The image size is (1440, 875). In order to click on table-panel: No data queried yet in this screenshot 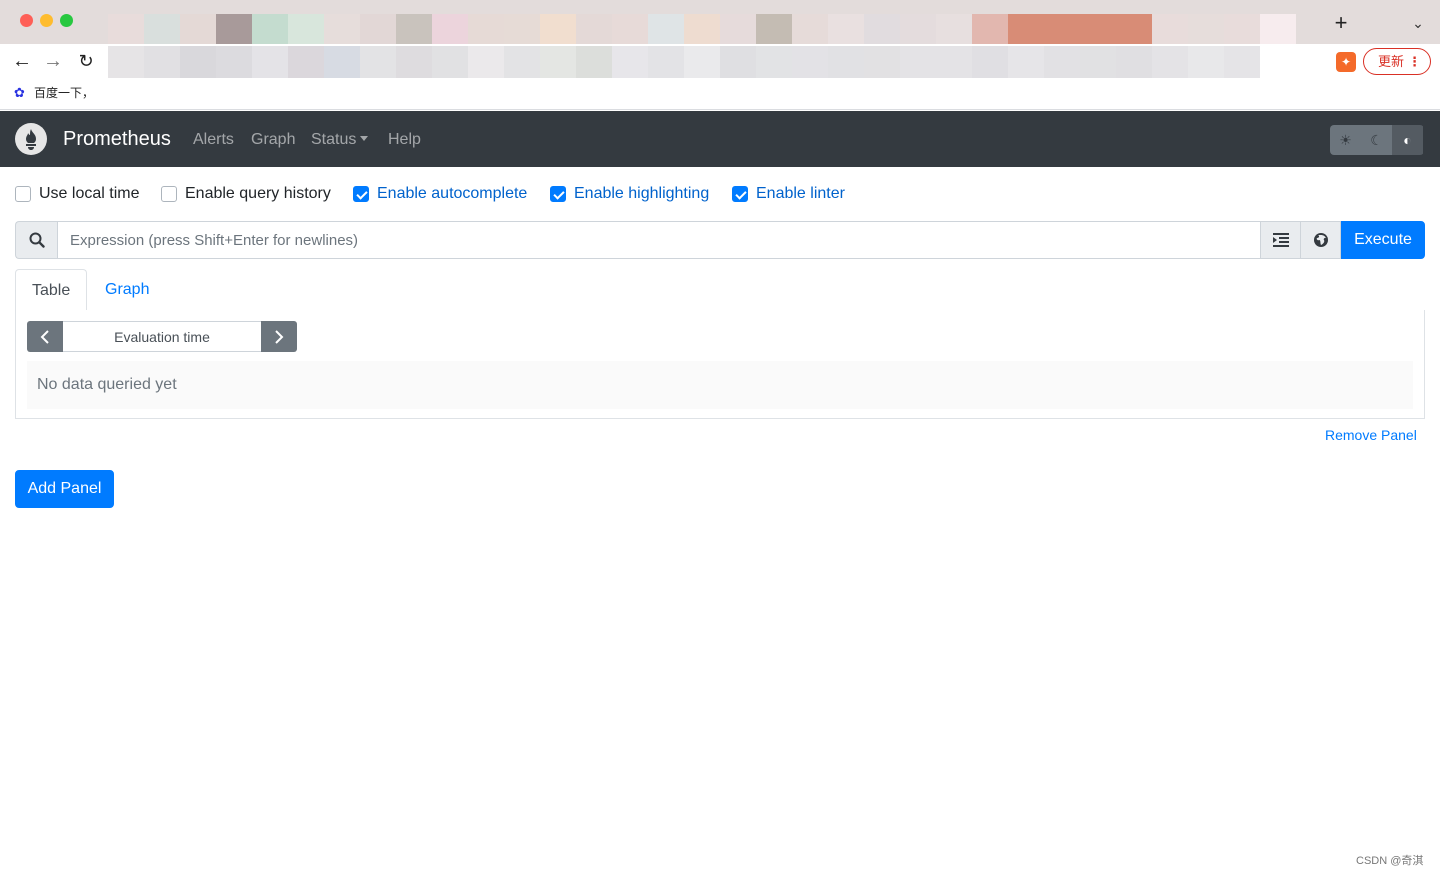, I will do `click(720, 364)`.